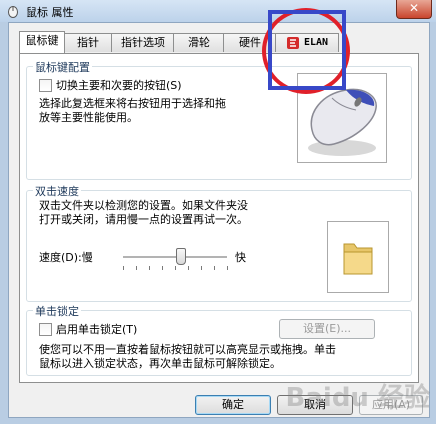 This screenshot has width=436, height=424. I want to click on tab-elan: ELAN, so click(307, 42).